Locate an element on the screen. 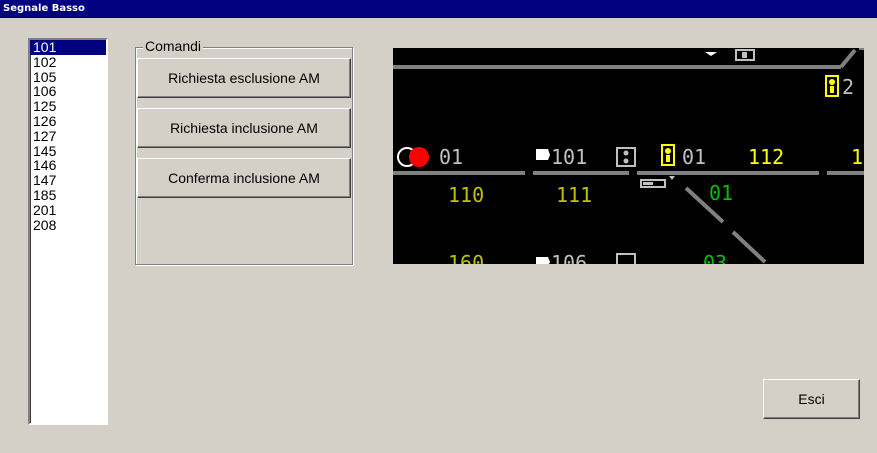 This screenshot has width=877, height=453. diagonal-track is located at coordinates (848, 58).